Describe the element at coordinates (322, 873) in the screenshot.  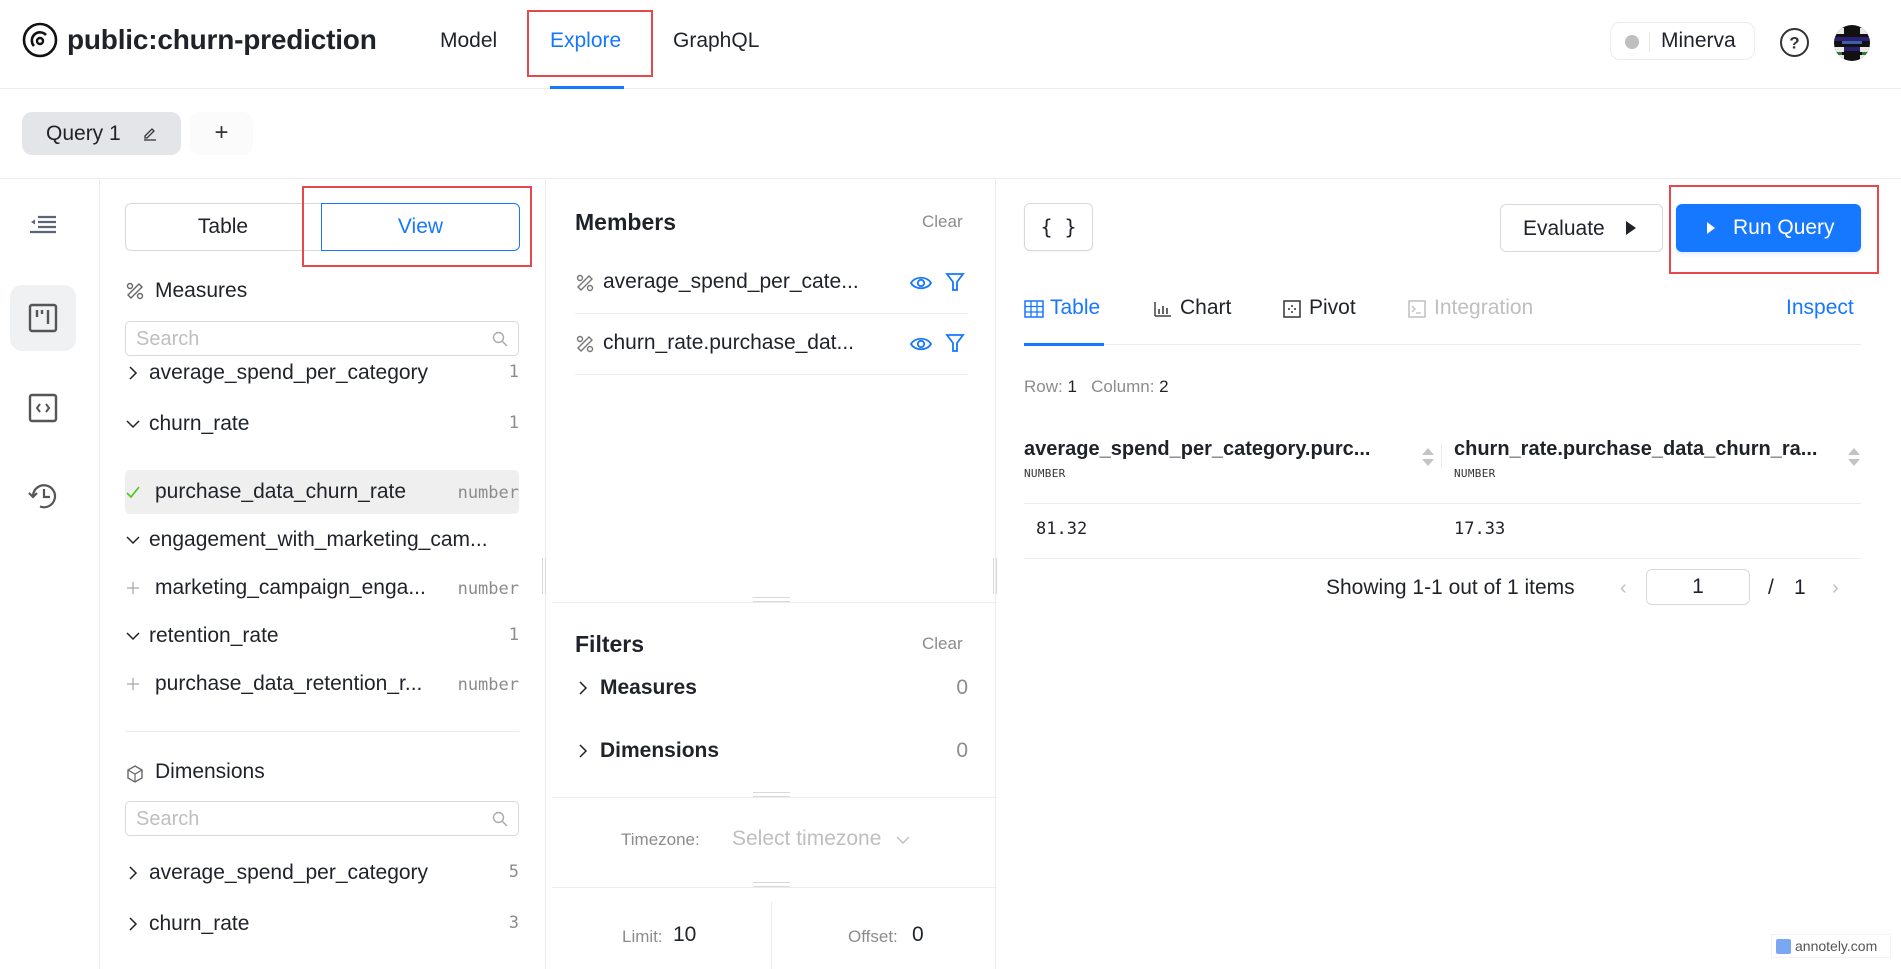
I see `dimension-group-average-spend-per-category: average_spend_per_category 5` at that location.